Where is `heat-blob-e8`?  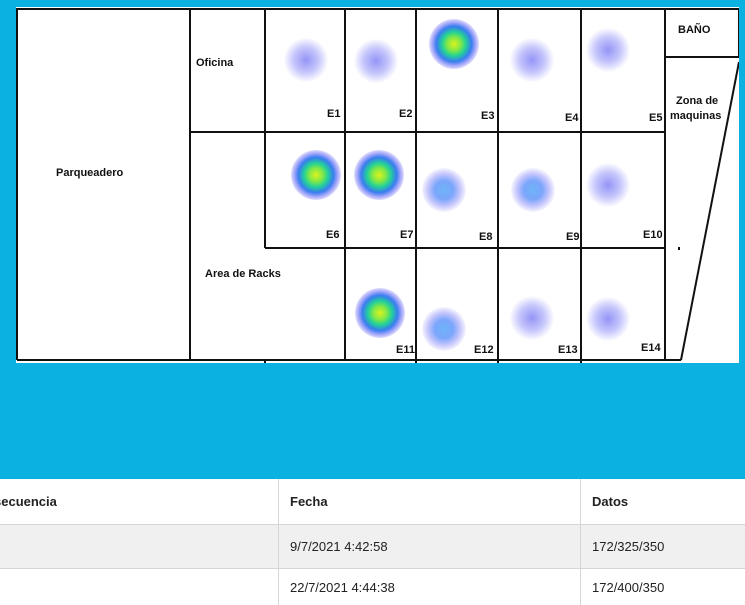 heat-blob-e8 is located at coordinates (444, 190).